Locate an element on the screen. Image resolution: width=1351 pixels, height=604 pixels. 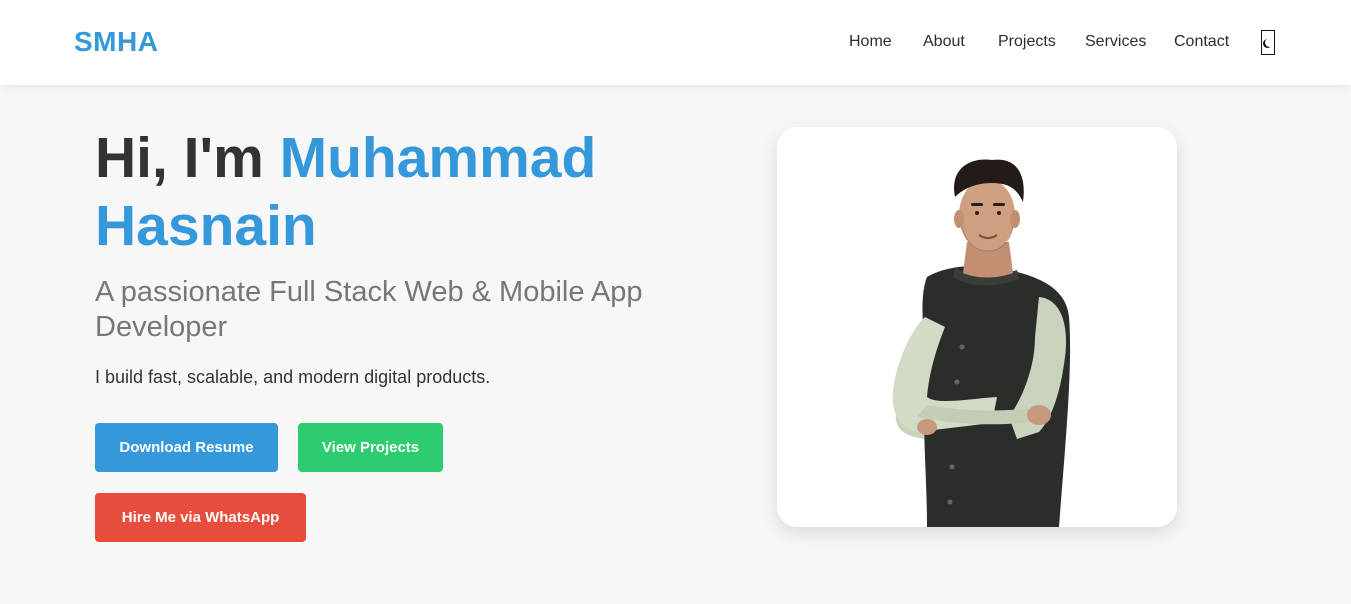
nav-link-about: About is located at coordinates (944, 42).